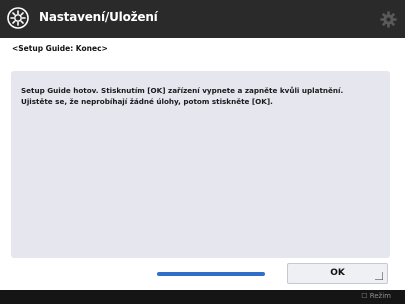 The image size is (405, 304). What do you see at coordinates (376, 296) in the screenshot?
I see `mode-indicator: ☐ Režim` at bounding box center [376, 296].